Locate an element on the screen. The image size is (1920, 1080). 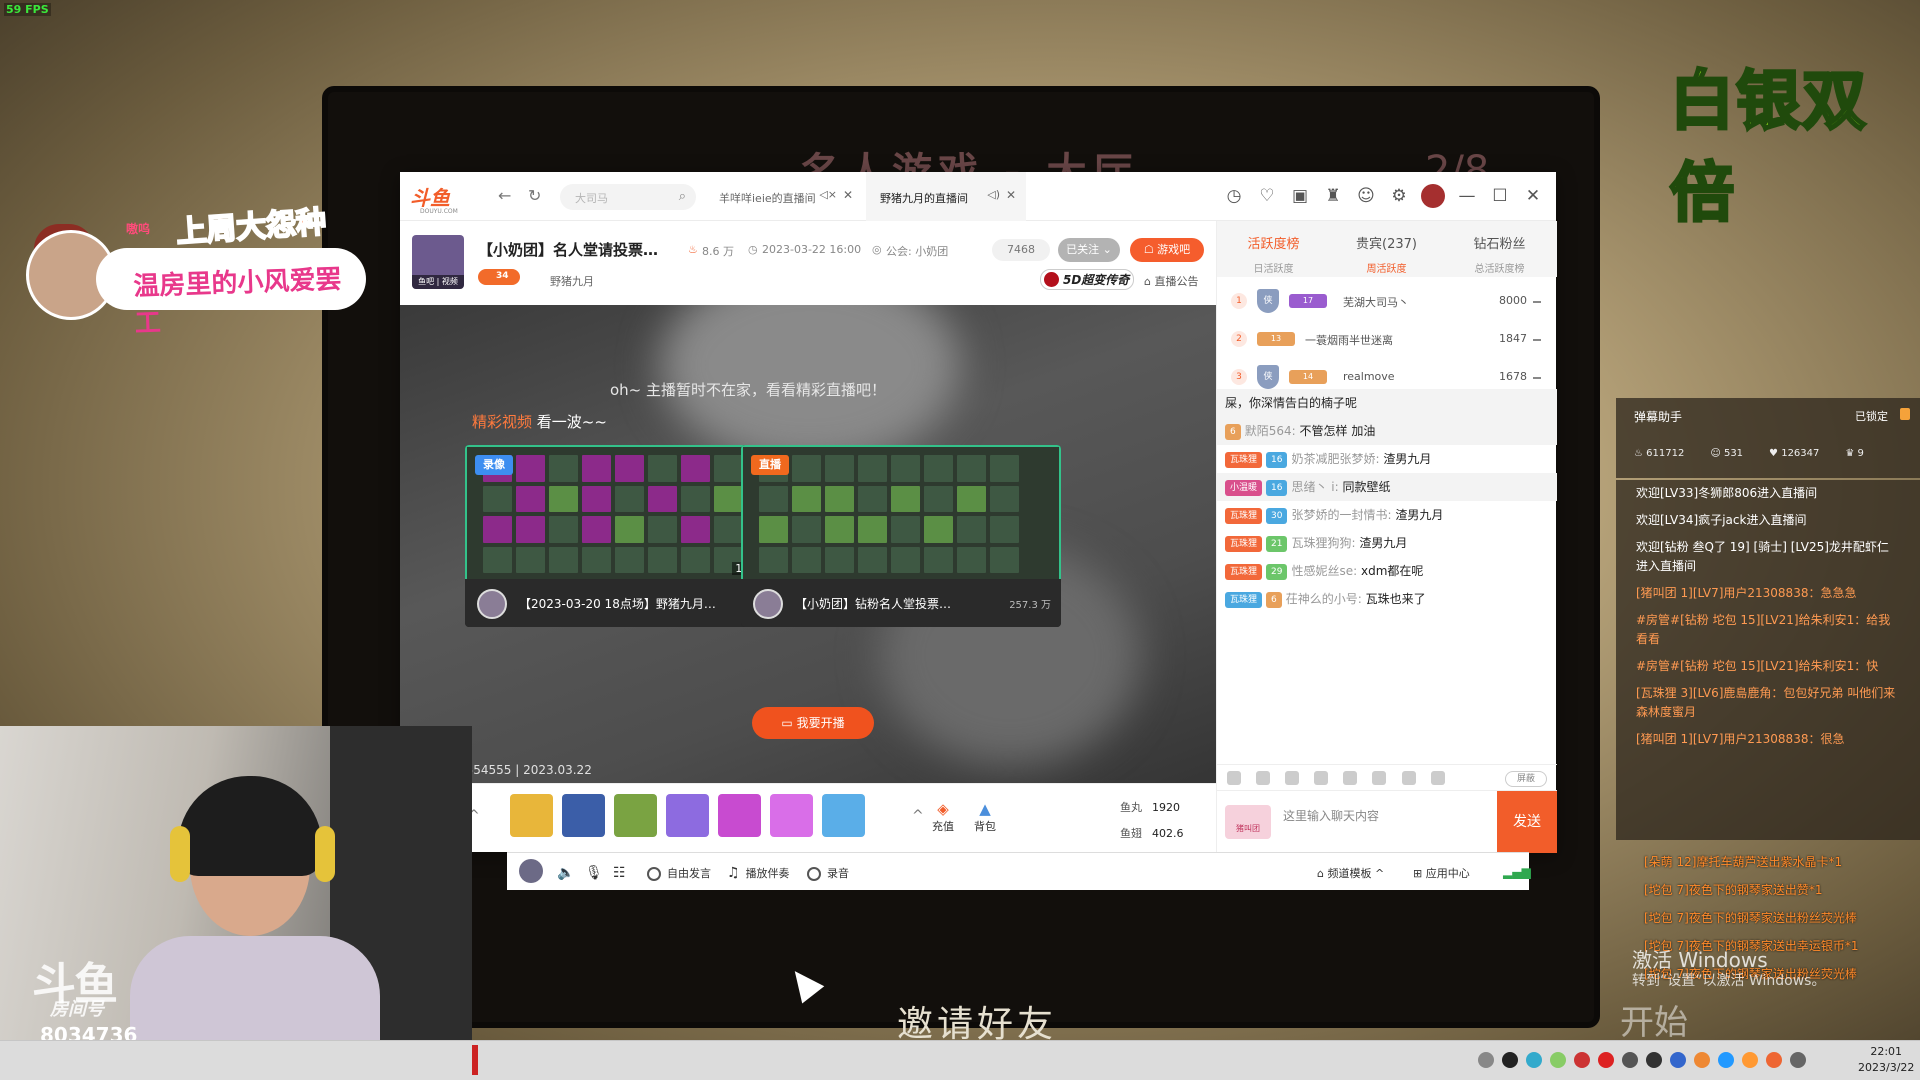
offline-message: oh~ 主播暂时不在家，看看精彩直播吧！ is located at coordinates (748, 390).